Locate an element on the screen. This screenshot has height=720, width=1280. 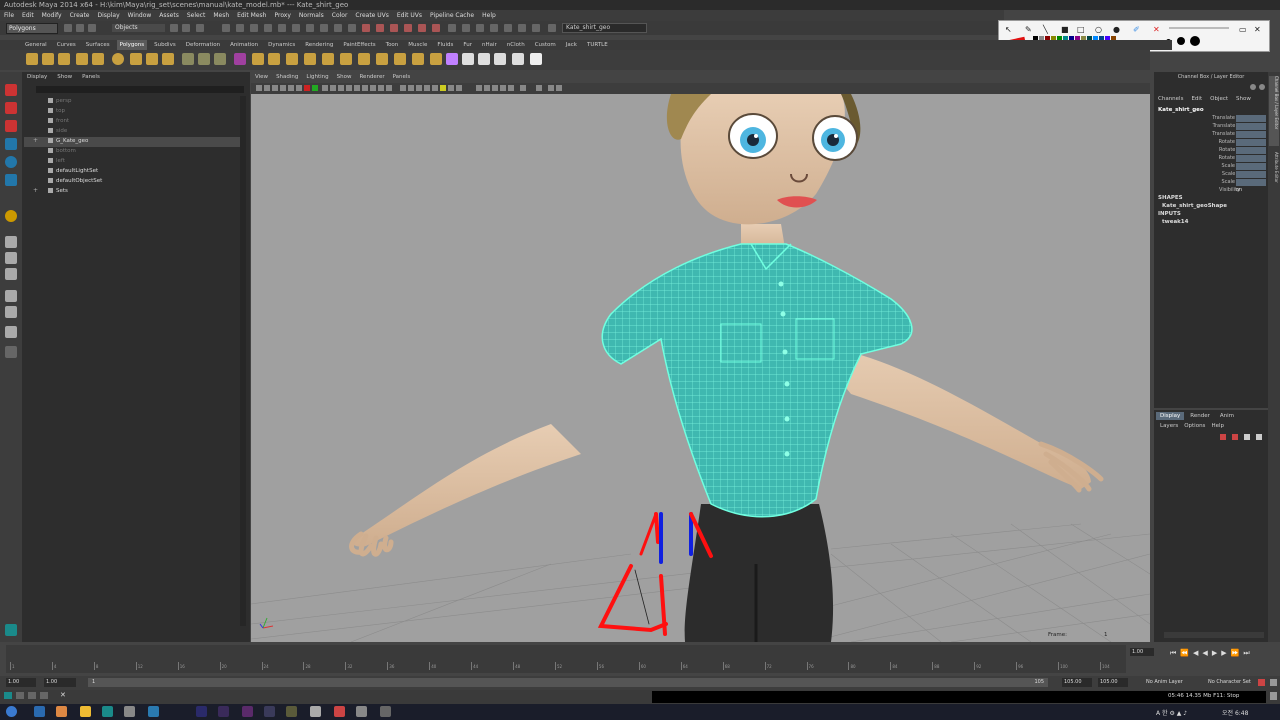
menu-modify: Modify is located at coordinates (52, 15).